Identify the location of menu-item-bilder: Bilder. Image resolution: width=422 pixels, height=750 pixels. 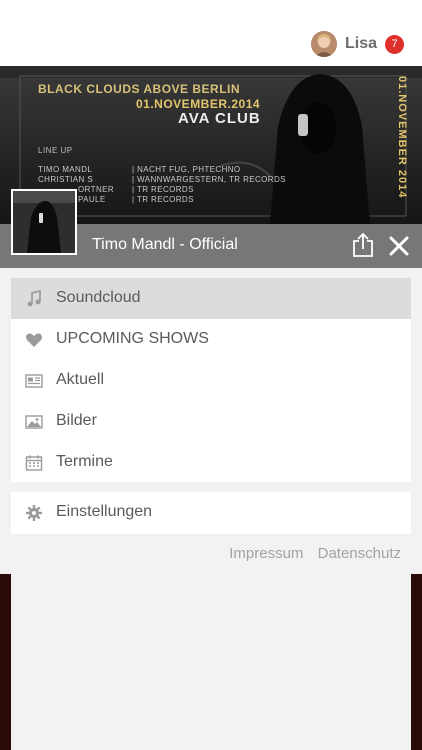
(211, 421).